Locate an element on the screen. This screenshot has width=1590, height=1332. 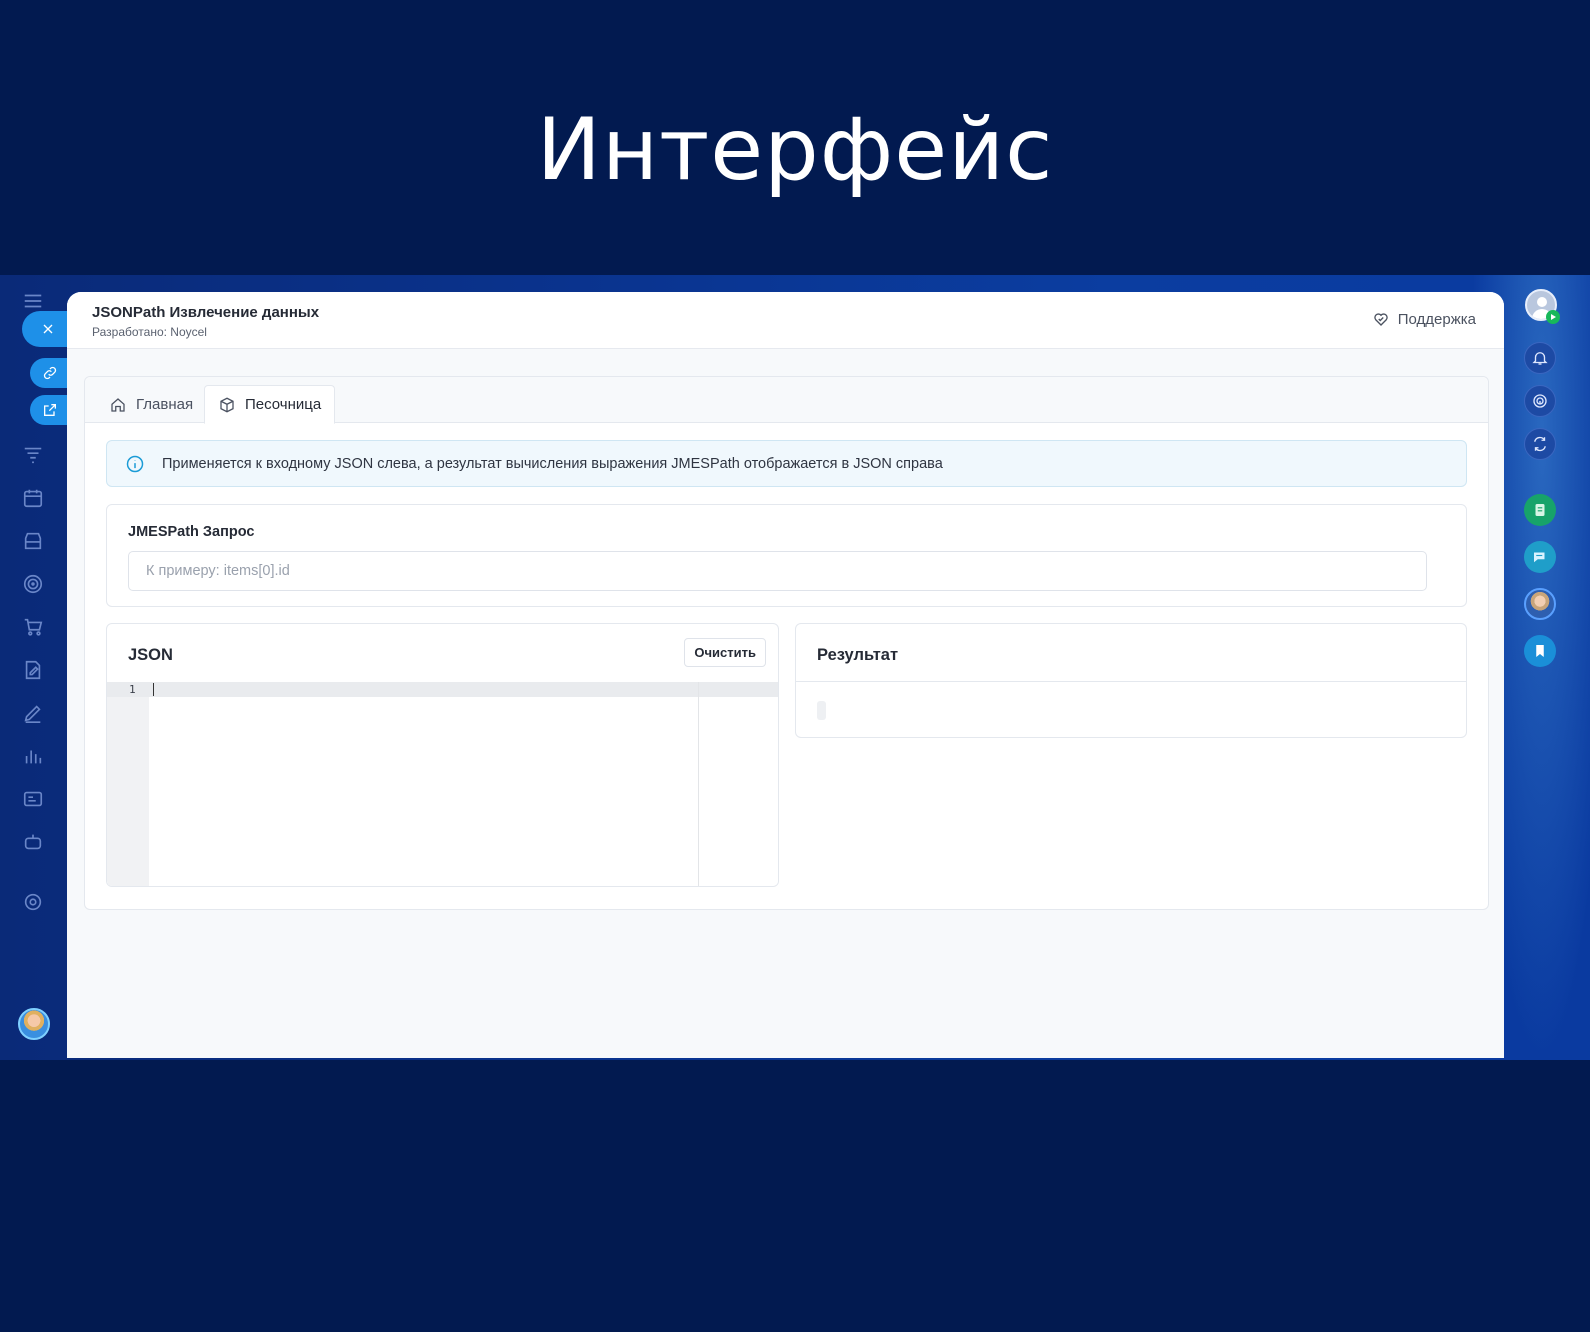
target-icon is located at coordinates (33, 584).